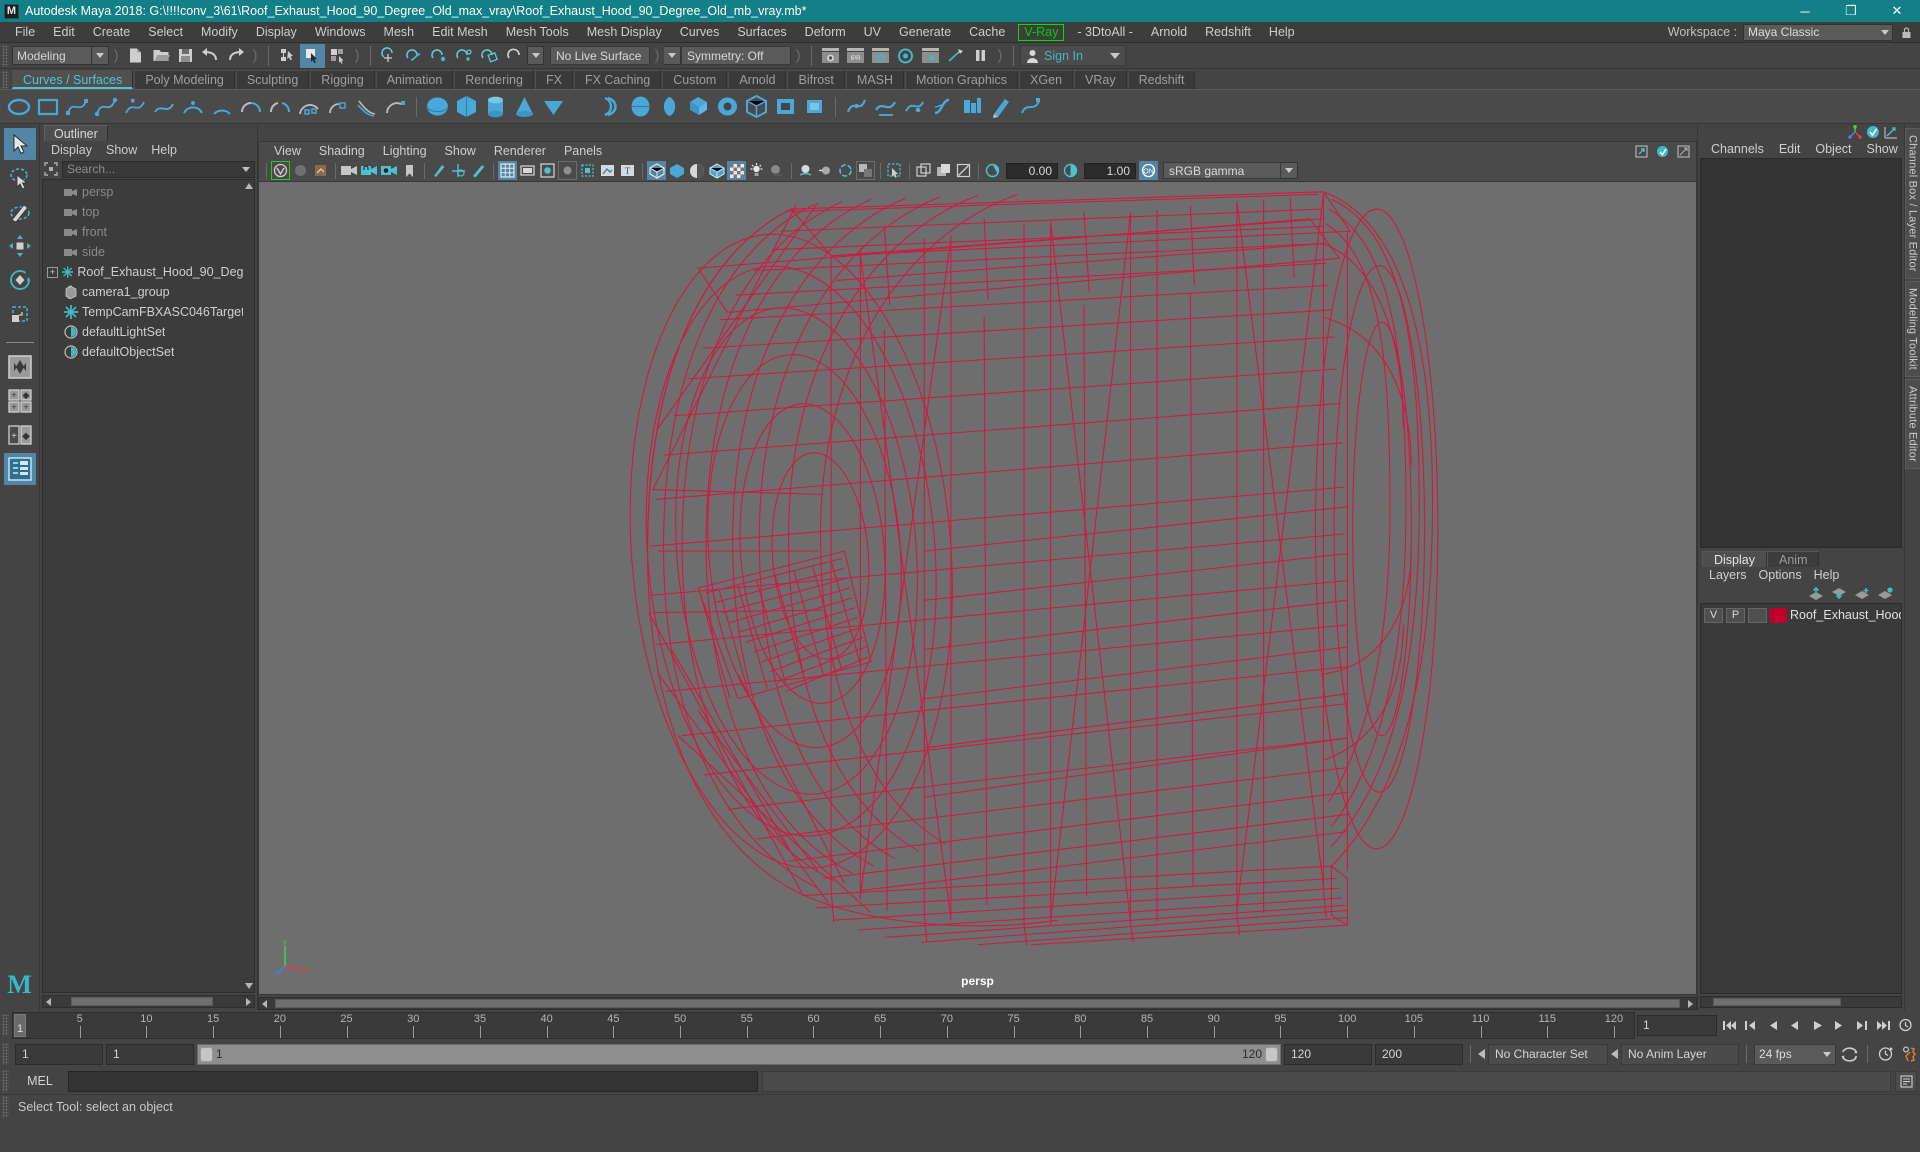 Image resolution: width=1920 pixels, height=1152 pixels. I want to click on render-view-icon, so click(930, 56).